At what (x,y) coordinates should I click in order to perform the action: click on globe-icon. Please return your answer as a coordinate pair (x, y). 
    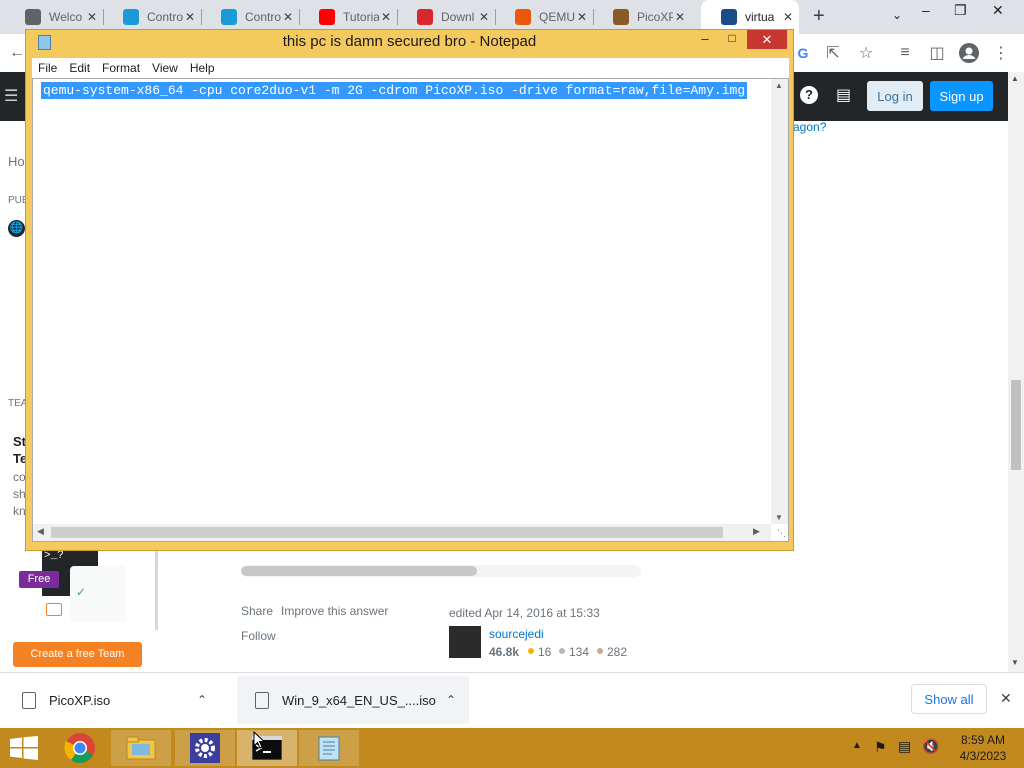
    Looking at the image, I should click on (33, 17).